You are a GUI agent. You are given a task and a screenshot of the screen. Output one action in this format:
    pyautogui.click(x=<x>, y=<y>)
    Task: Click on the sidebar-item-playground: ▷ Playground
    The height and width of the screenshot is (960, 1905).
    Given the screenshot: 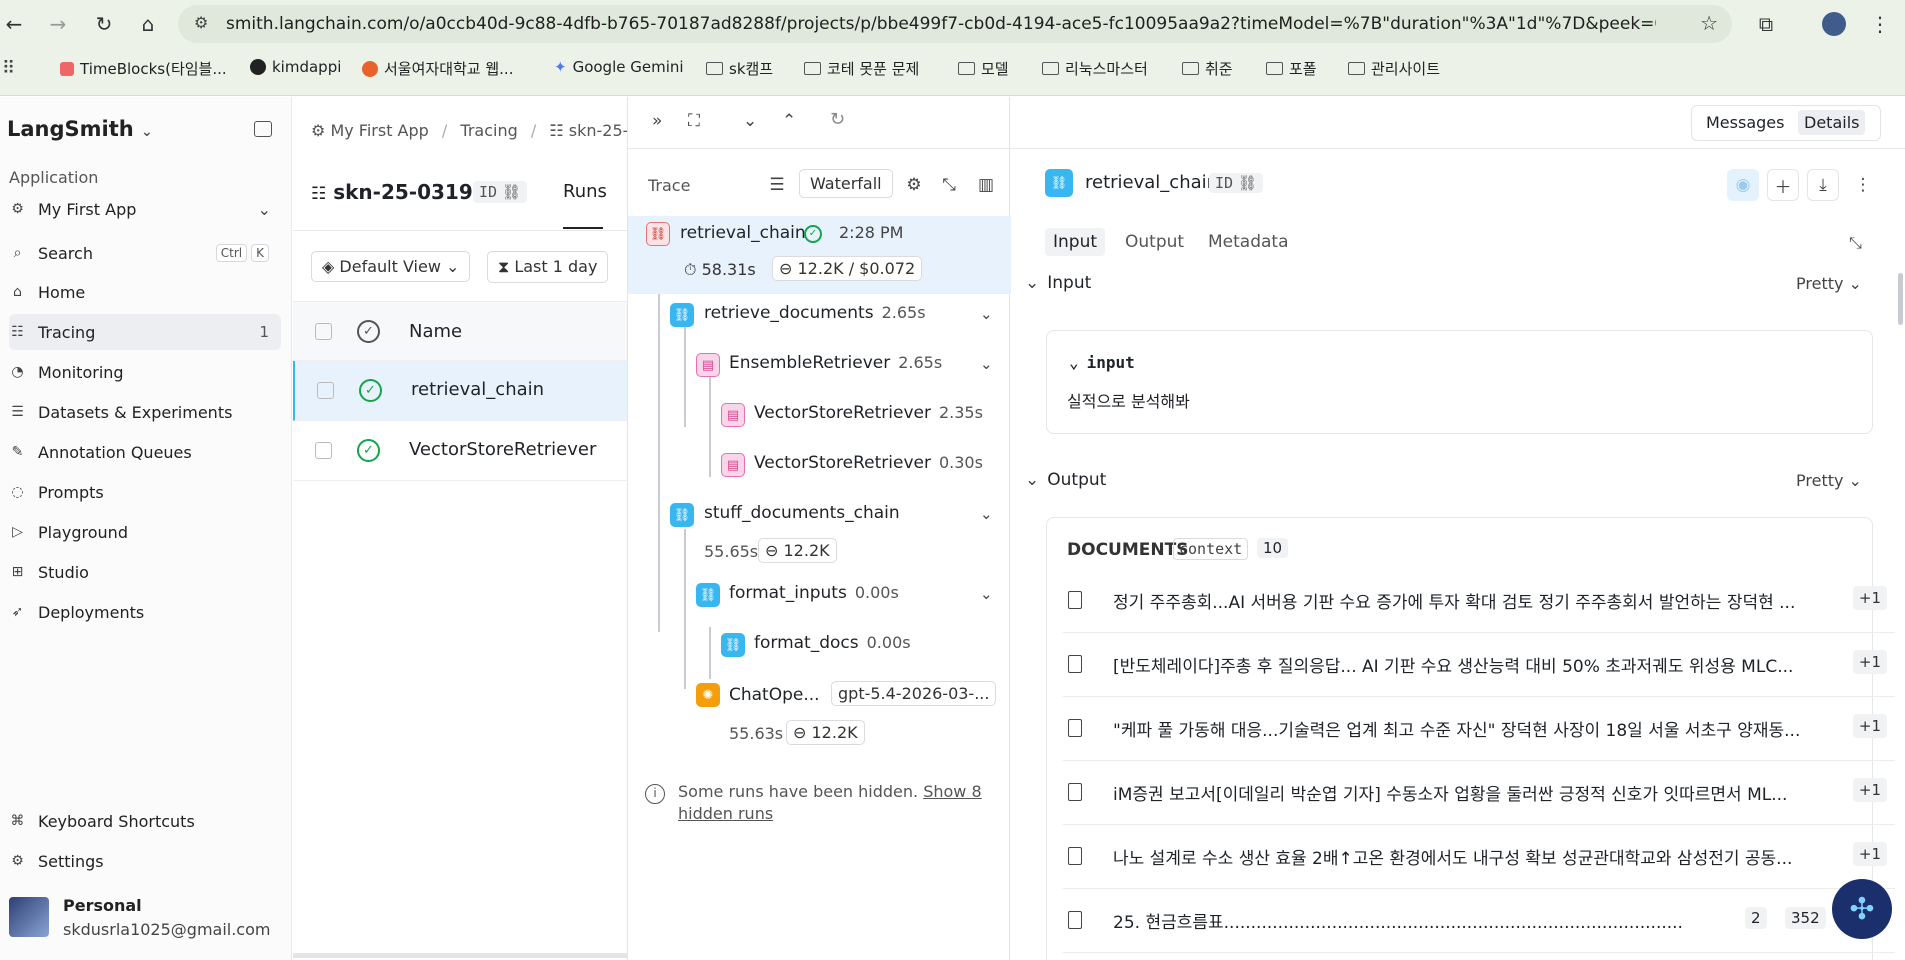 What is the action you would take?
    pyautogui.click(x=145, y=532)
    